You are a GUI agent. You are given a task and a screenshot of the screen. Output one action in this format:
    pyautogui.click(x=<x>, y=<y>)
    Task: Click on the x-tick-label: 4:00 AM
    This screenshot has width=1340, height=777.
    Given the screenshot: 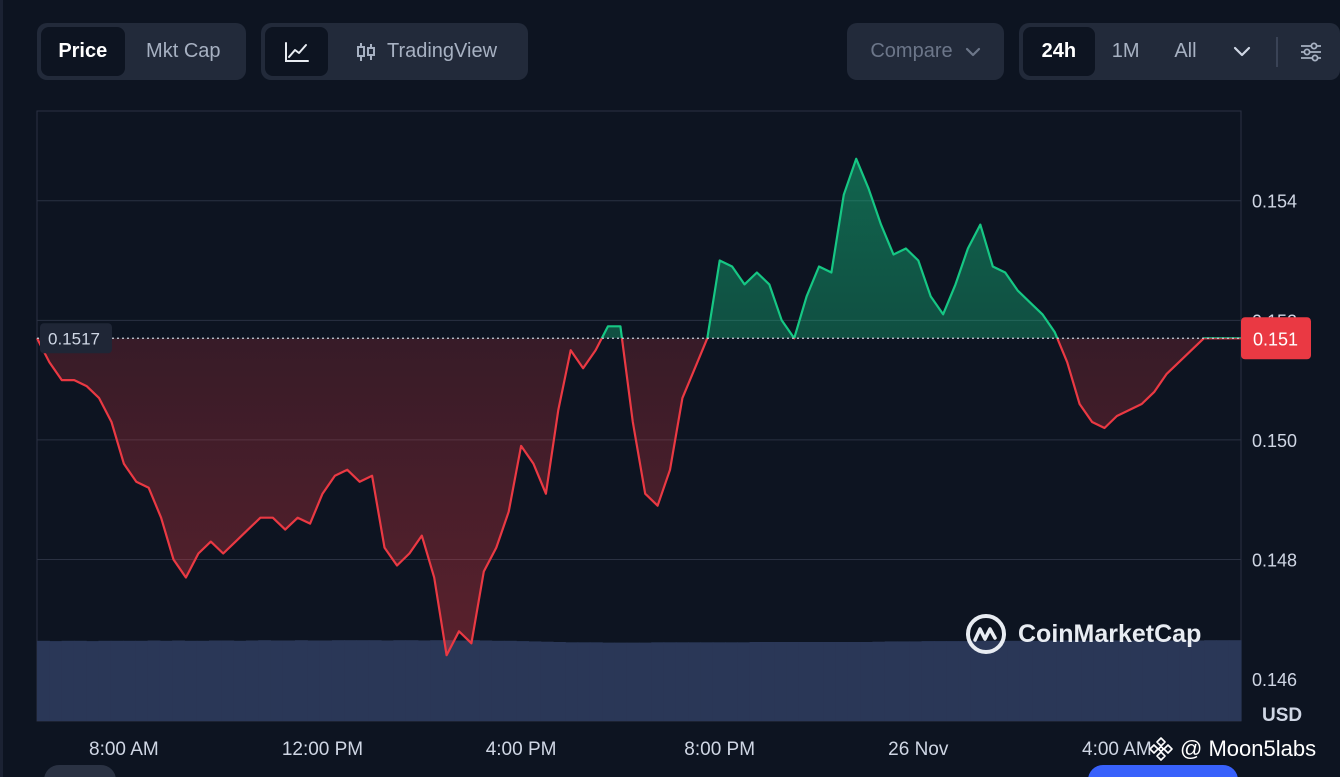 What is the action you would take?
    pyautogui.click(x=1117, y=749)
    